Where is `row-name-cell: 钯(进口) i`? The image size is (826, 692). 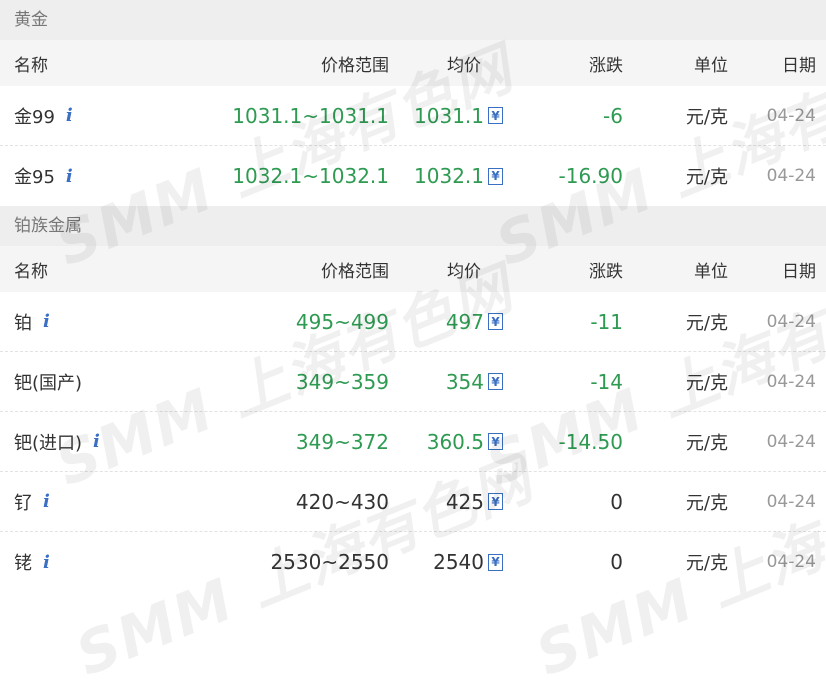 row-name-cell: 钯(进口) i is located at coordinates (57, 441).